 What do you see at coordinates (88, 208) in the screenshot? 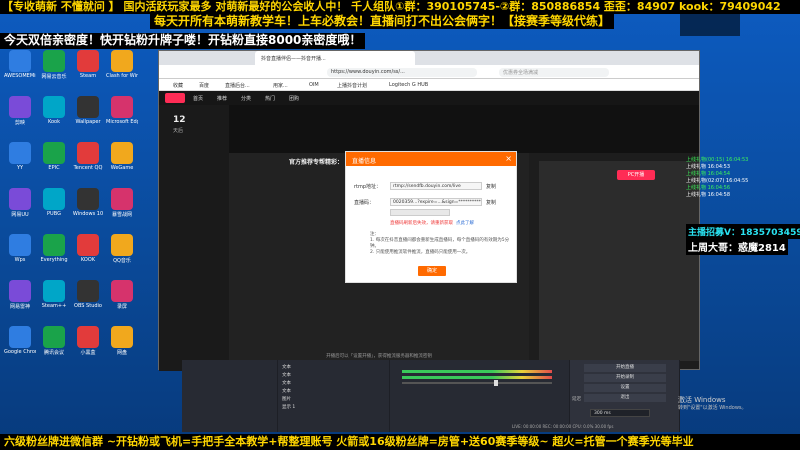
I see `desktop-icon: Windows 10` at bounding box center [88, 208].